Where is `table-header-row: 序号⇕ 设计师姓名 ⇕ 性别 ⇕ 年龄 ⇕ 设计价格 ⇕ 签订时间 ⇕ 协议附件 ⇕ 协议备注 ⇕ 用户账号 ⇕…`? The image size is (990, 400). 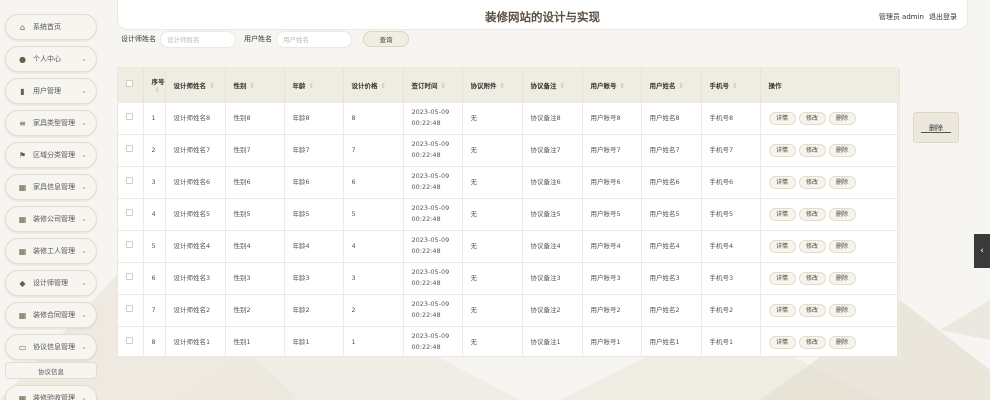 table-header-row: 序号⇕ 设计师姓名 ⇕ 性别 ⇕ 年龄 ⇕ 设计价格 ⇕ 签订时间 ⇕ 协议附件 ⇕ 协议备注 ⇕ 用户账号 ⇕… is located at coordinates (509, 85).